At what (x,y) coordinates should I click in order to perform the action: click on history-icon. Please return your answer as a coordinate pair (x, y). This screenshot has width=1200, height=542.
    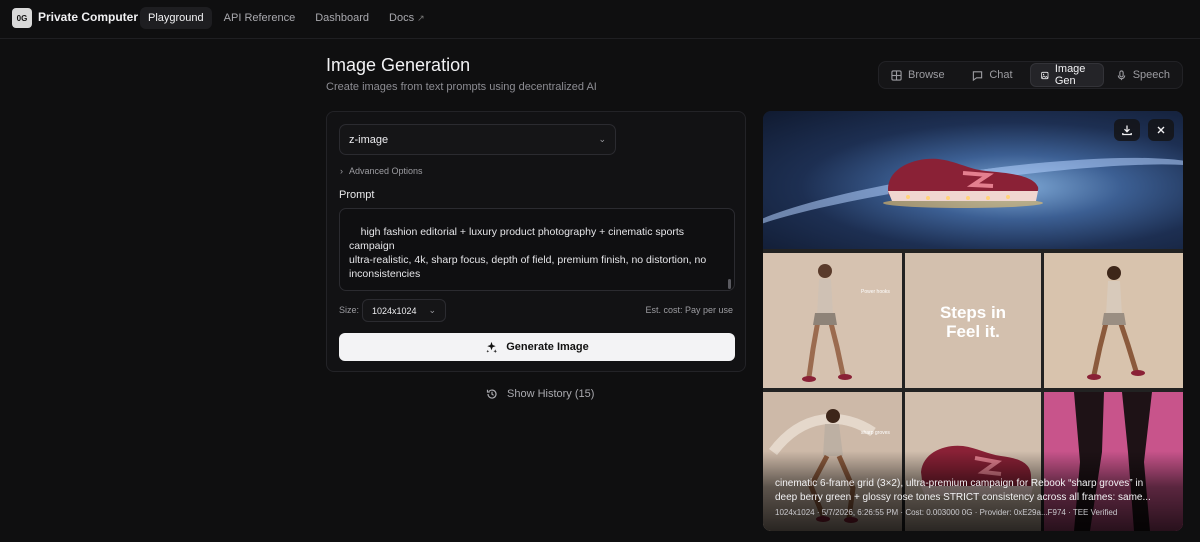
    Looking at the image, I should click on (491, 394).